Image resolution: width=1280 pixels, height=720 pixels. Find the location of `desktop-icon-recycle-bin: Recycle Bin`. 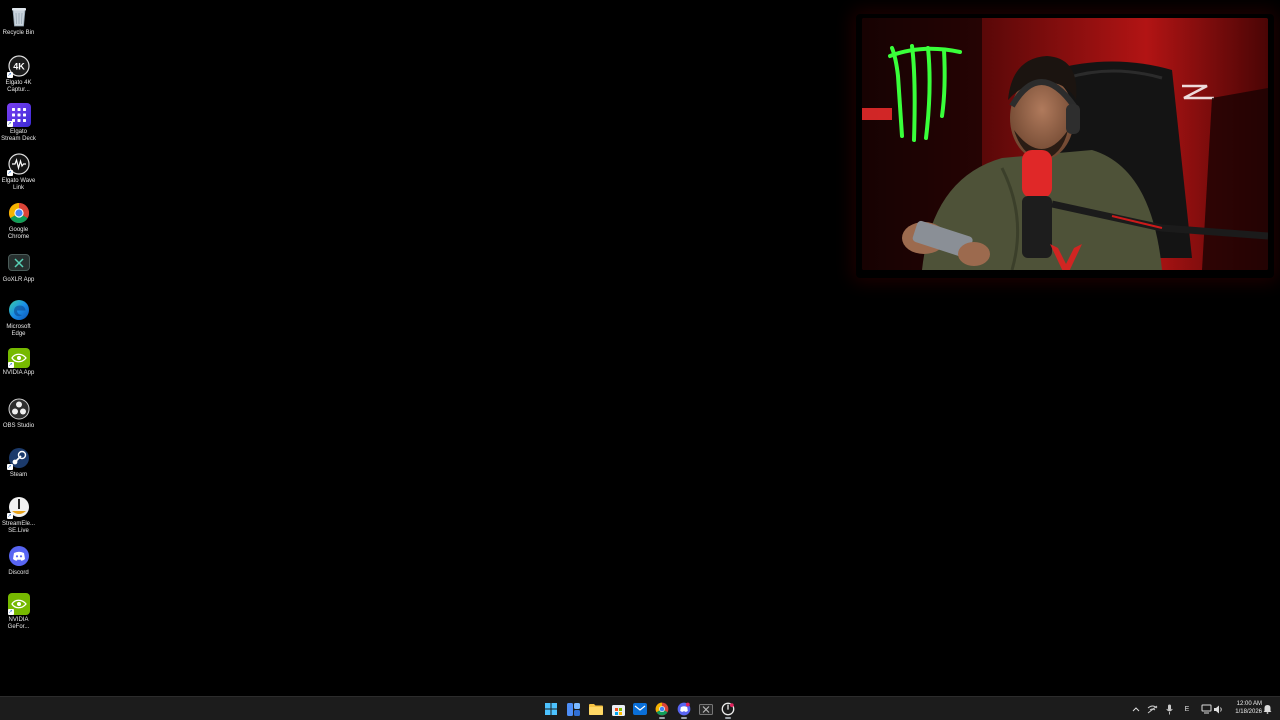

desktop-icon-recycle-bin: Recycle Bin is located at coordinates (18, 20).